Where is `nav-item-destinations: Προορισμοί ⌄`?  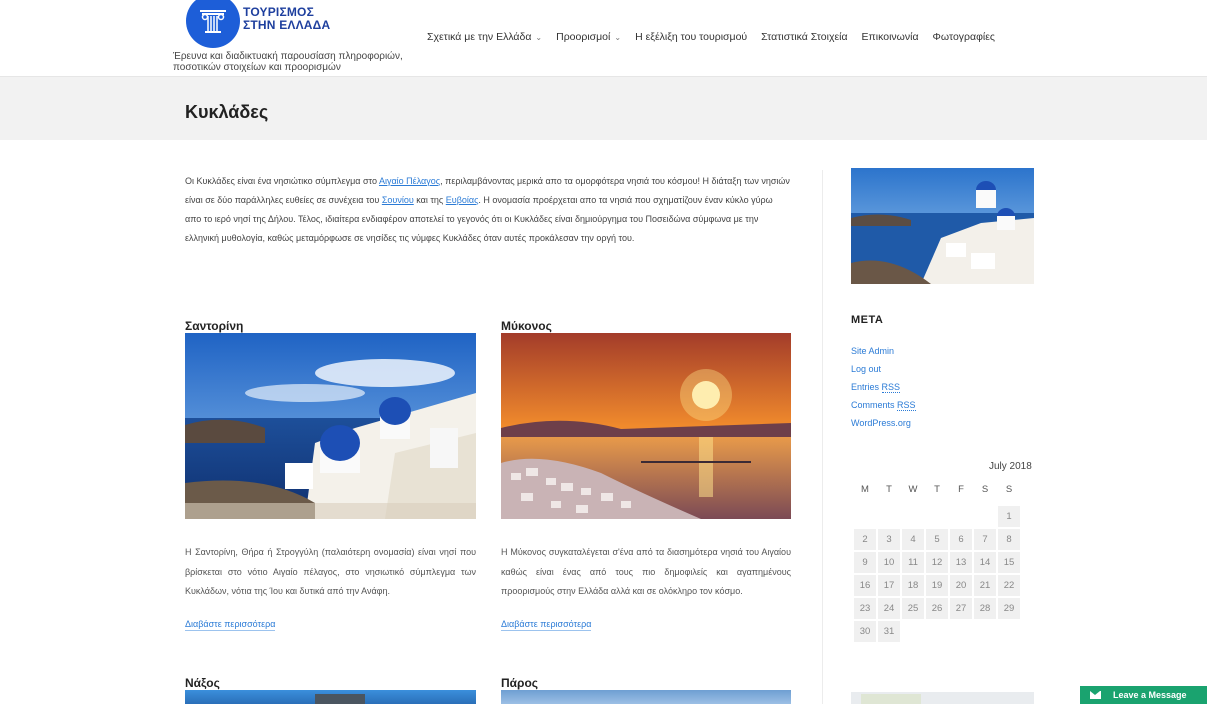 nav-item-destinations: Προορισμοί ⌄ is located at coordinates (588, 37).